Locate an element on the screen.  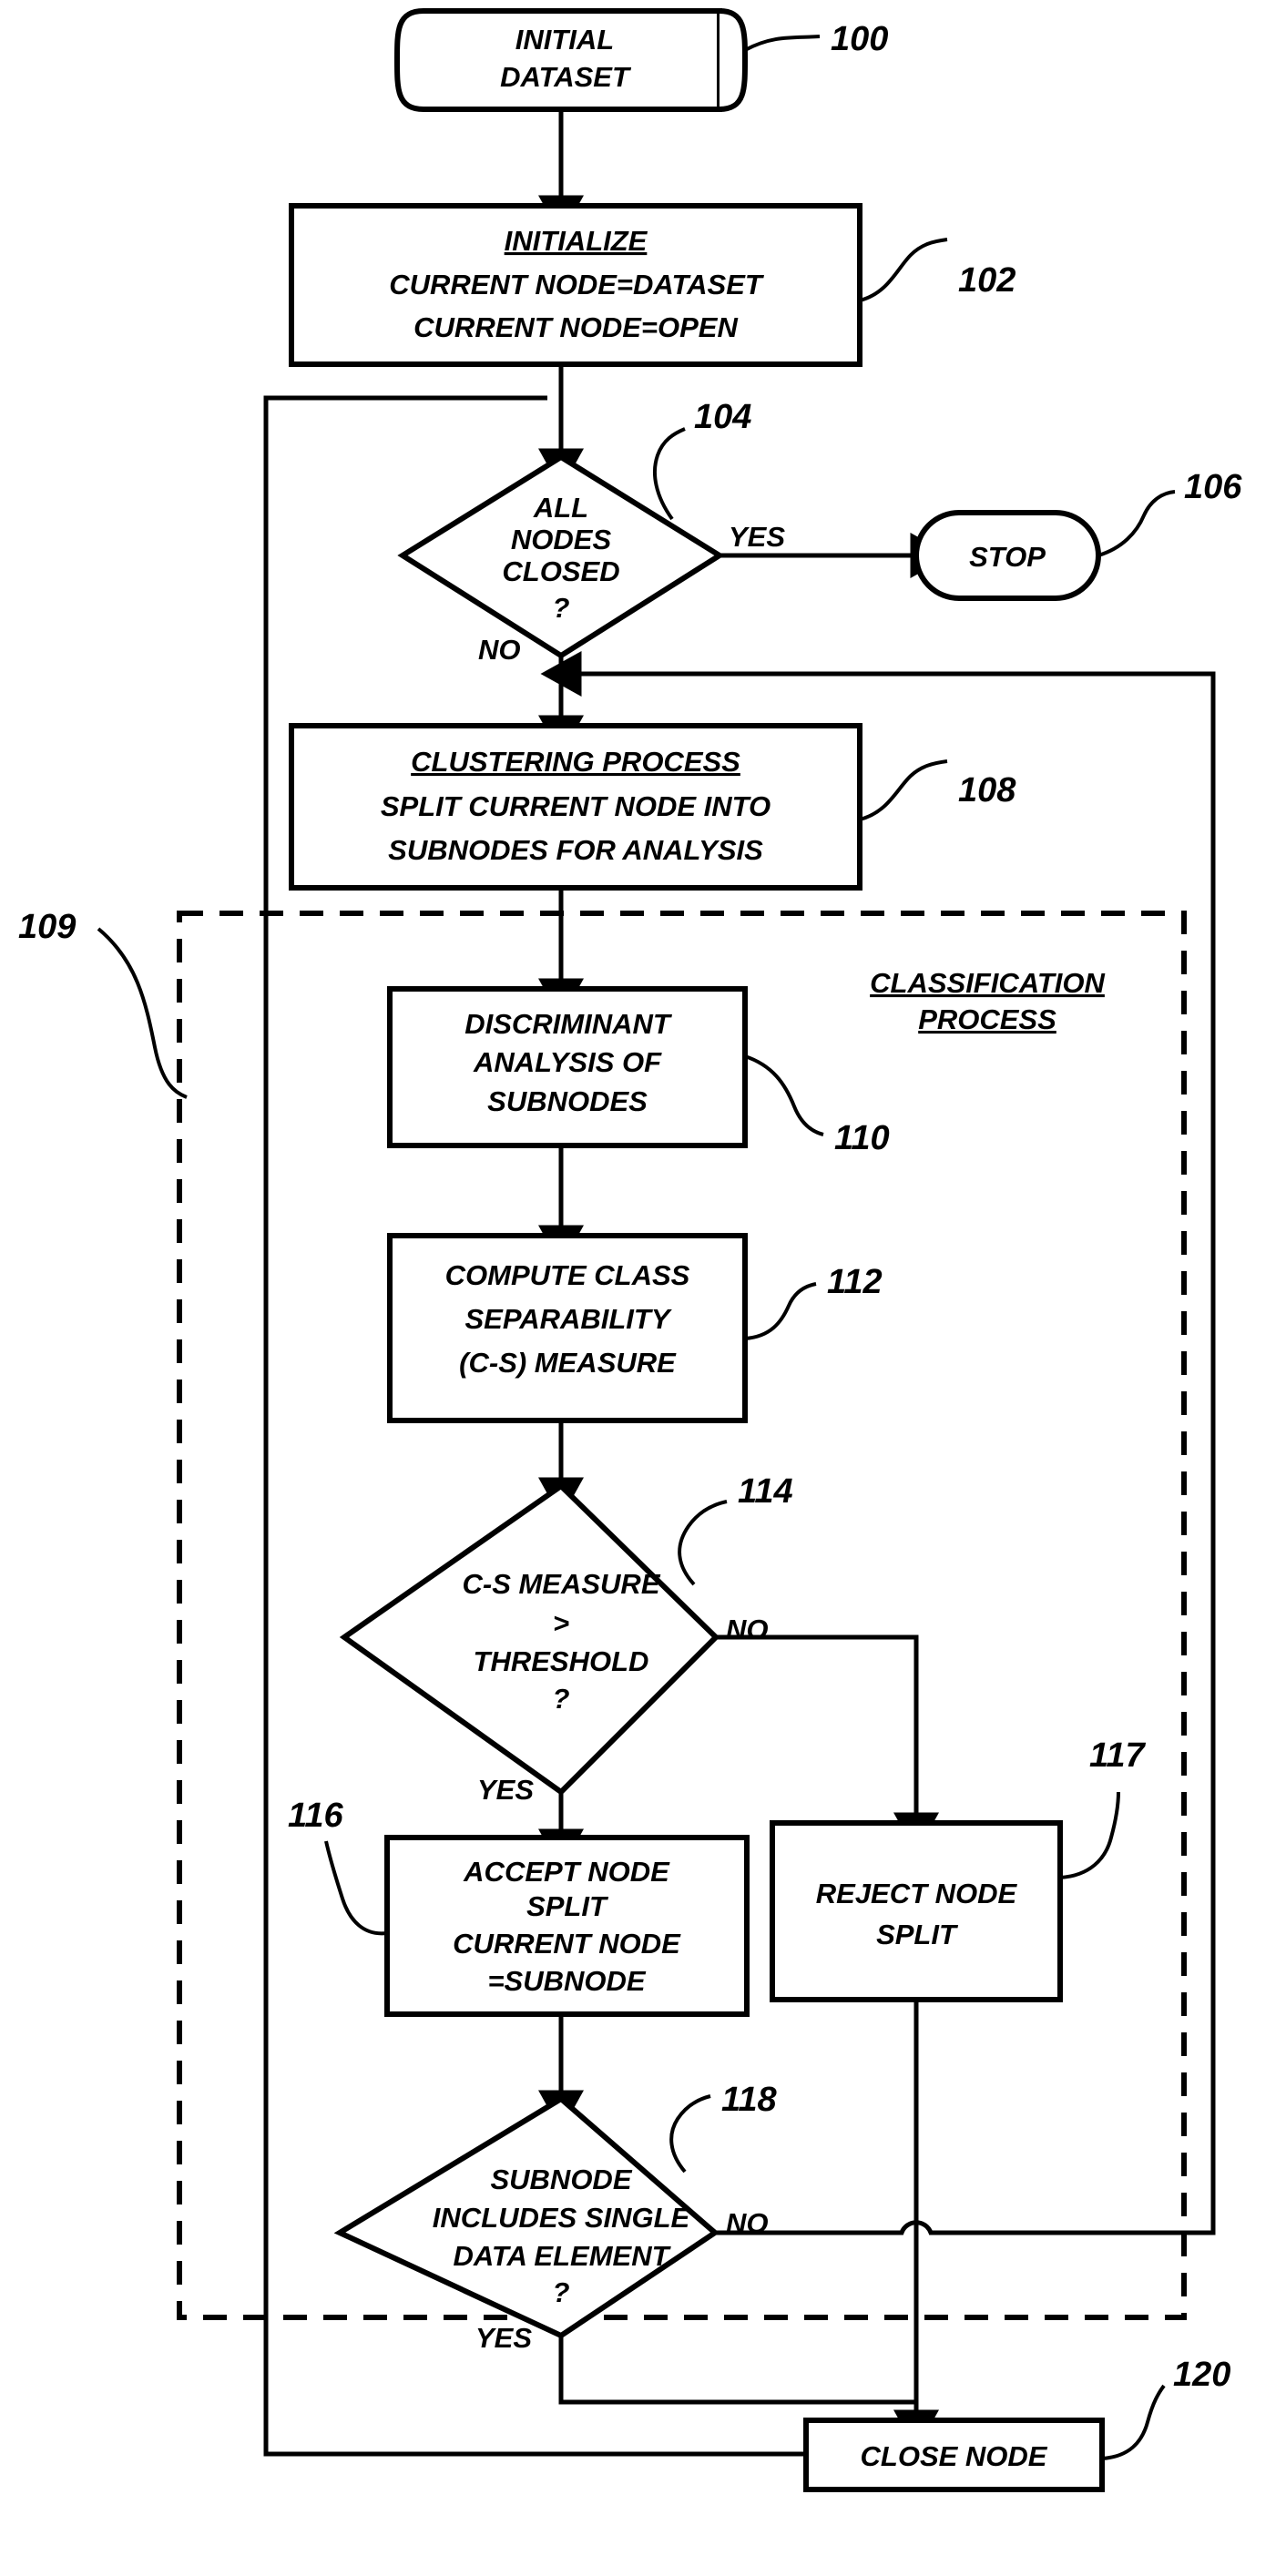
reference-number-104: 104 is located at coordinates (723, 417).